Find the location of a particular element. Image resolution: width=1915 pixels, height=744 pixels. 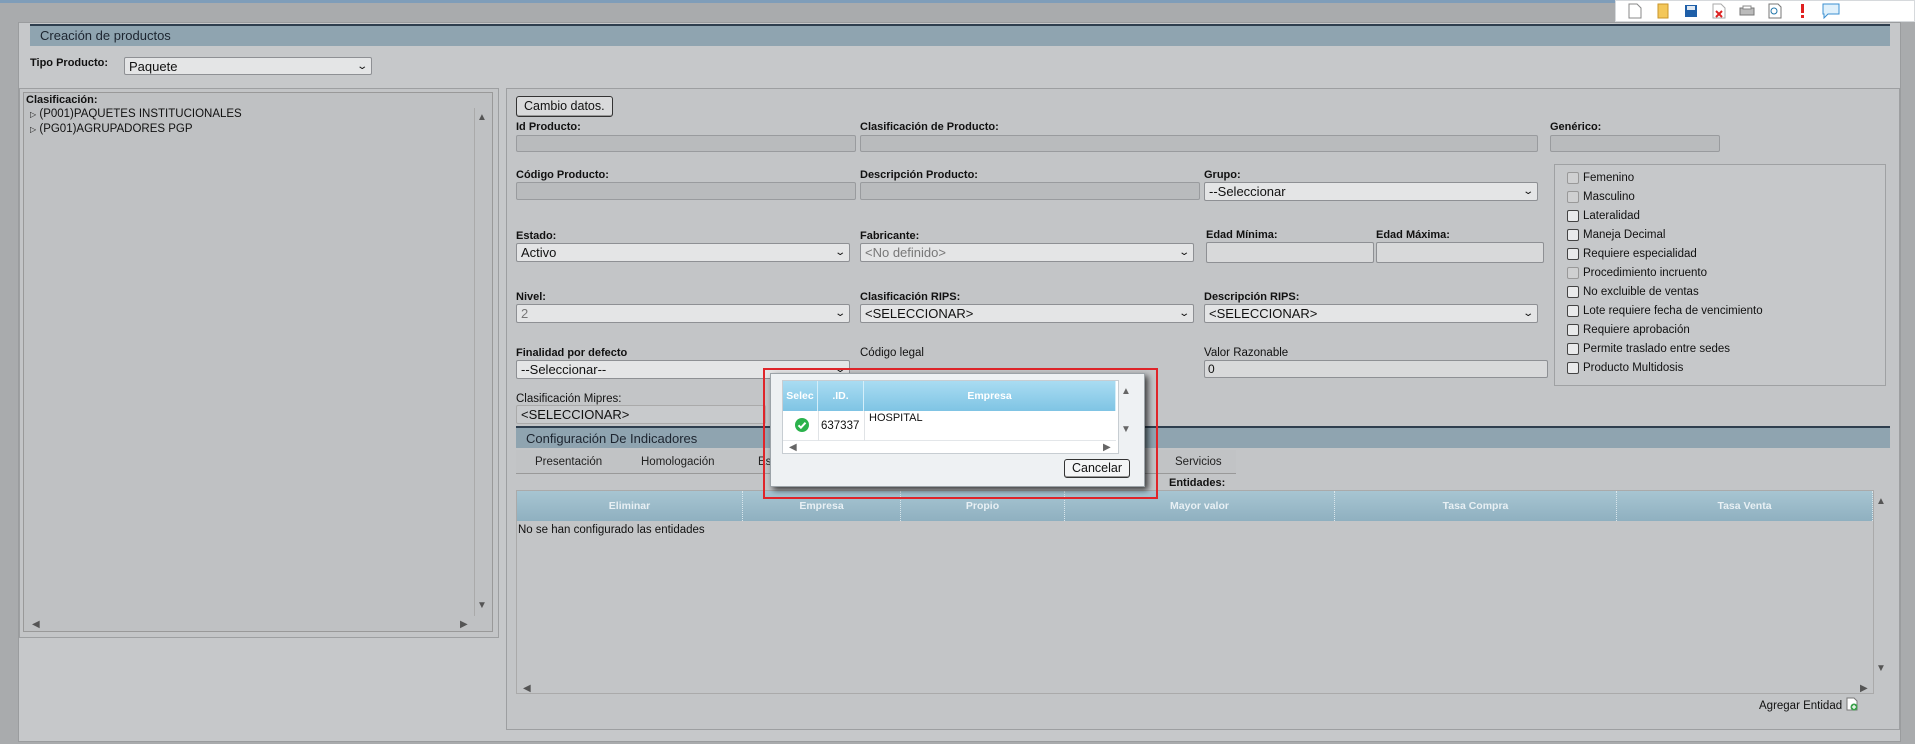

modal-scroll-left-icon: ◀ is located at coordinates (793, 447).